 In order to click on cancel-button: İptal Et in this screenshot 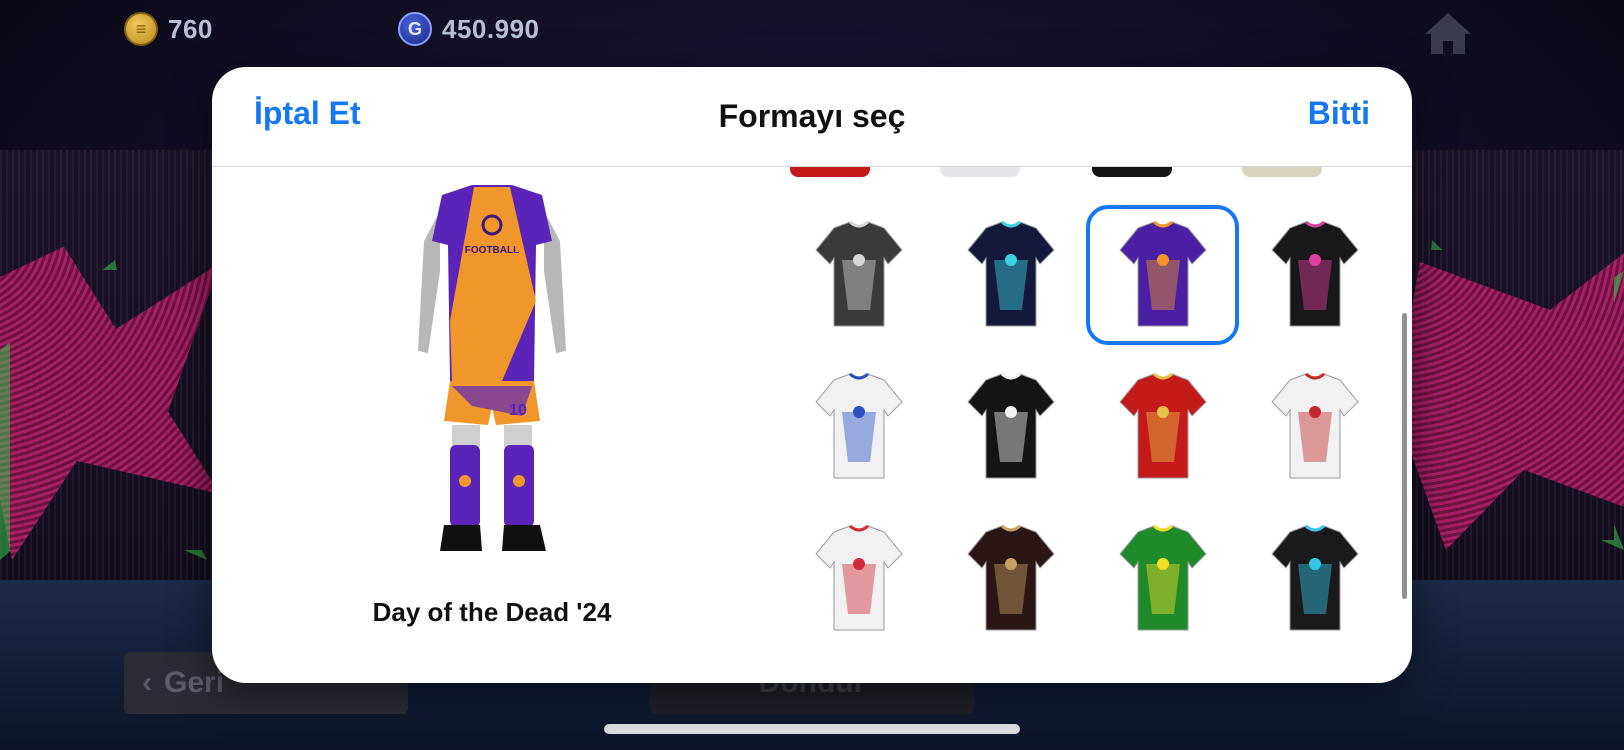, I will do `click(307, 113)`.